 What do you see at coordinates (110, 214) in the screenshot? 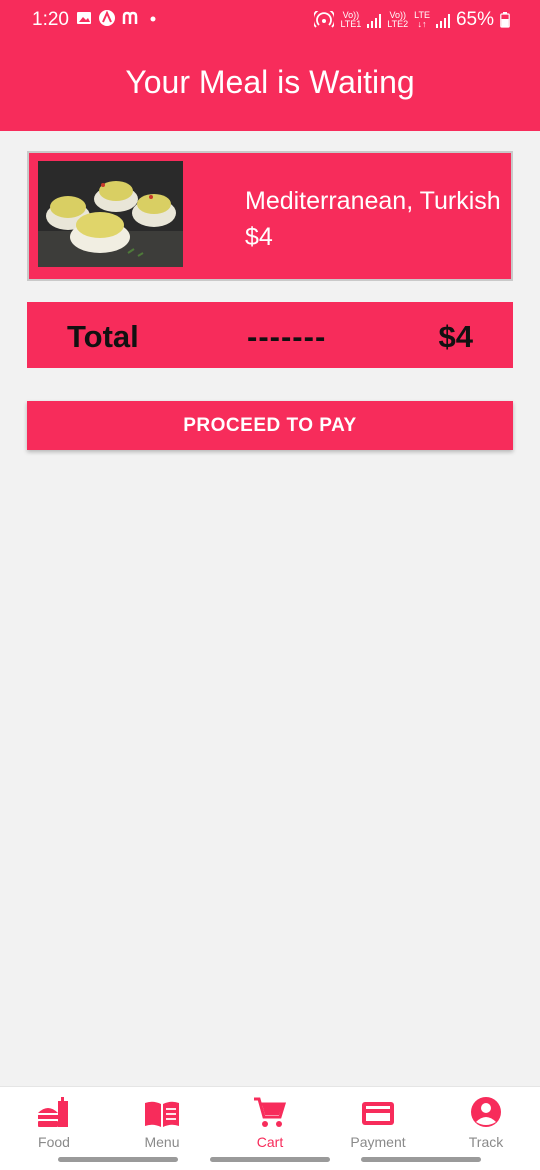
I see `food-image` at bounding box center [110, 214].